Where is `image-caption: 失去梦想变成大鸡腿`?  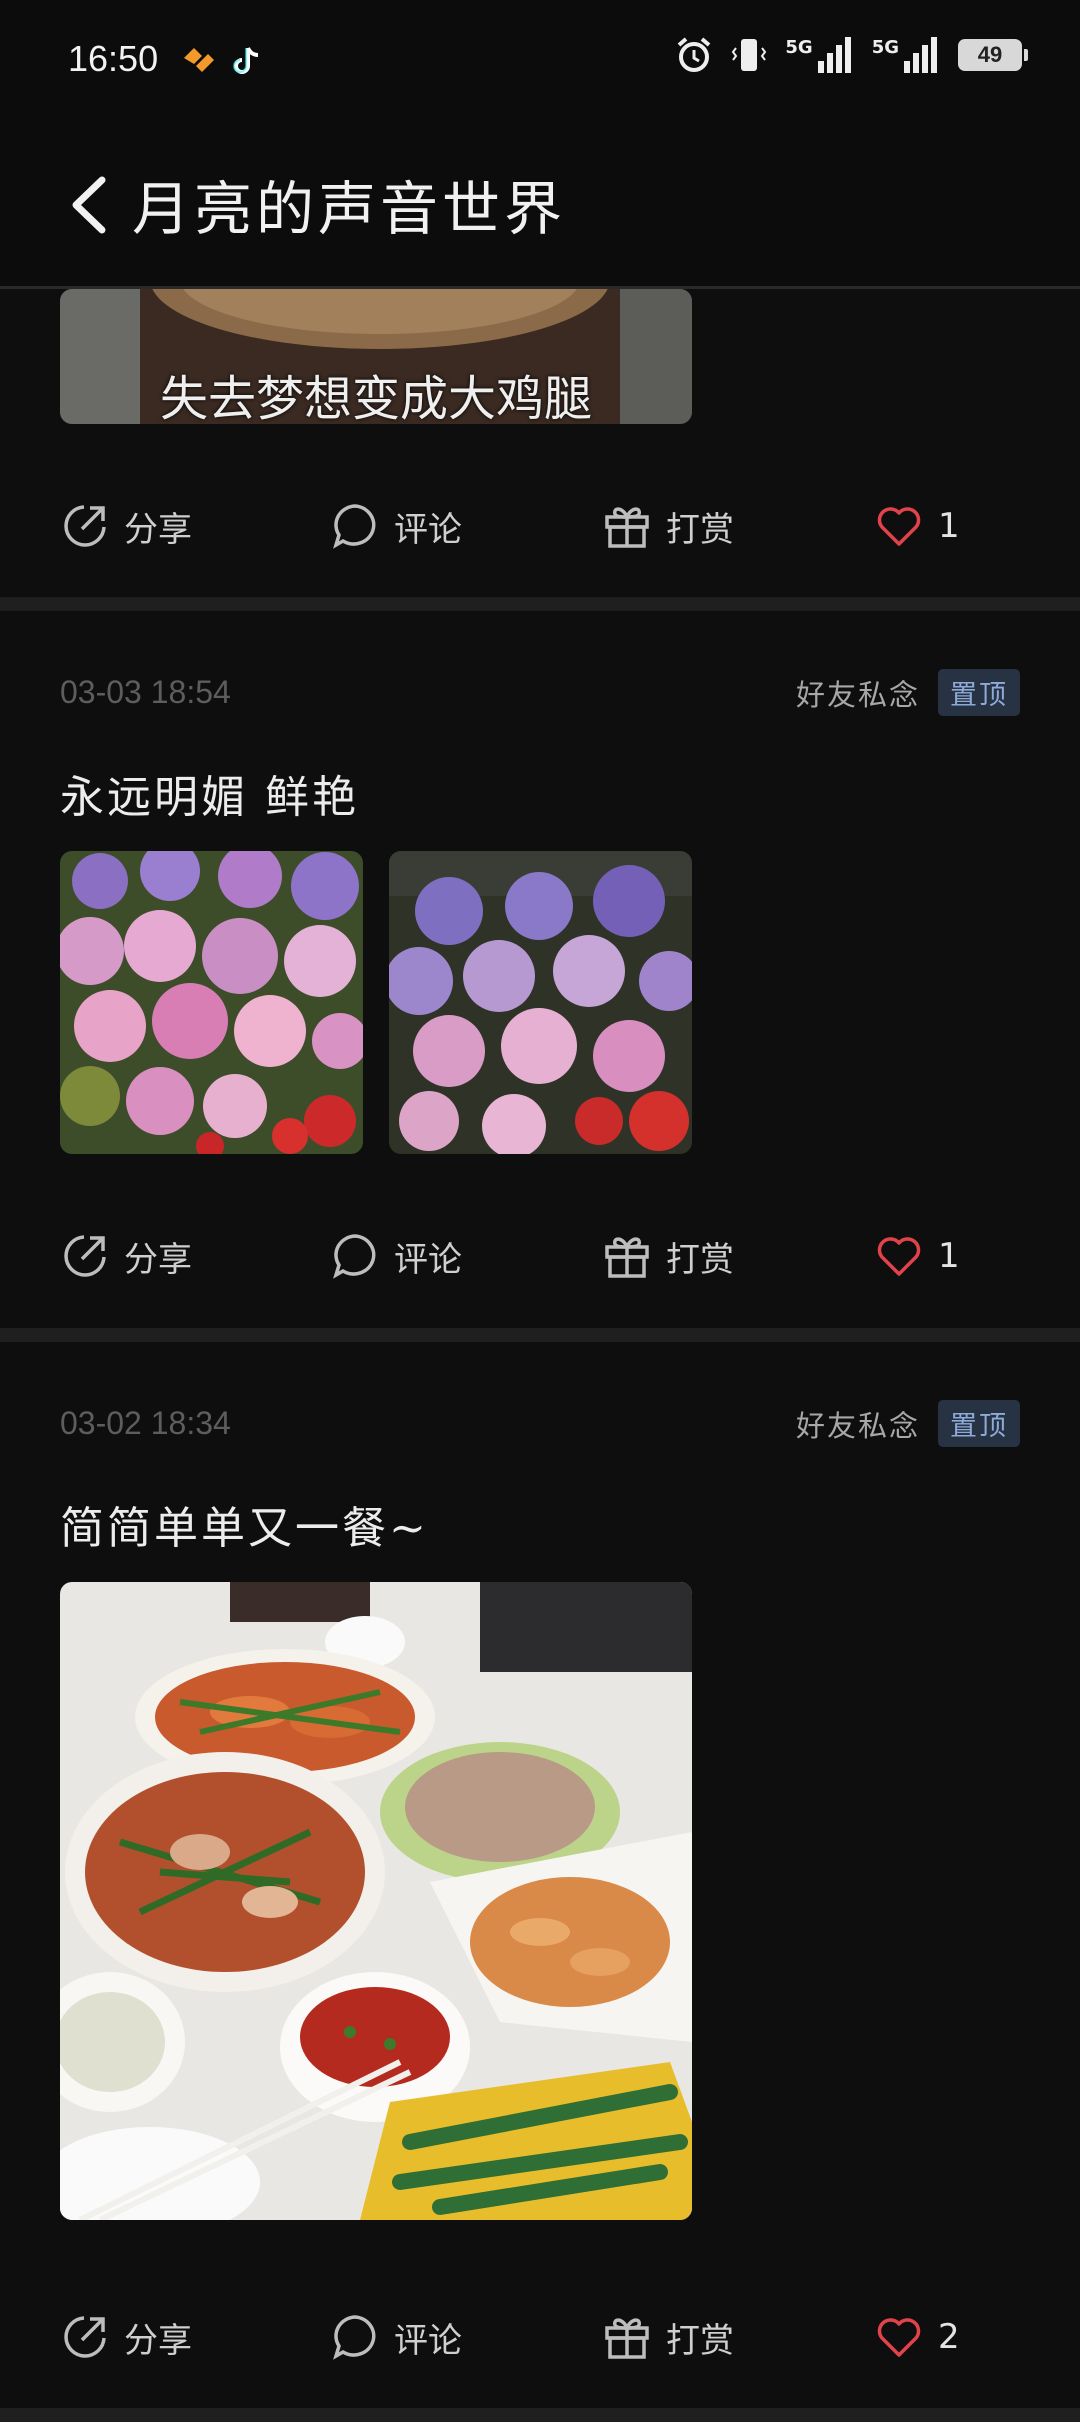 image-caption: 失去梦想变成大鸡腿 is located at coordinates (375, 397).